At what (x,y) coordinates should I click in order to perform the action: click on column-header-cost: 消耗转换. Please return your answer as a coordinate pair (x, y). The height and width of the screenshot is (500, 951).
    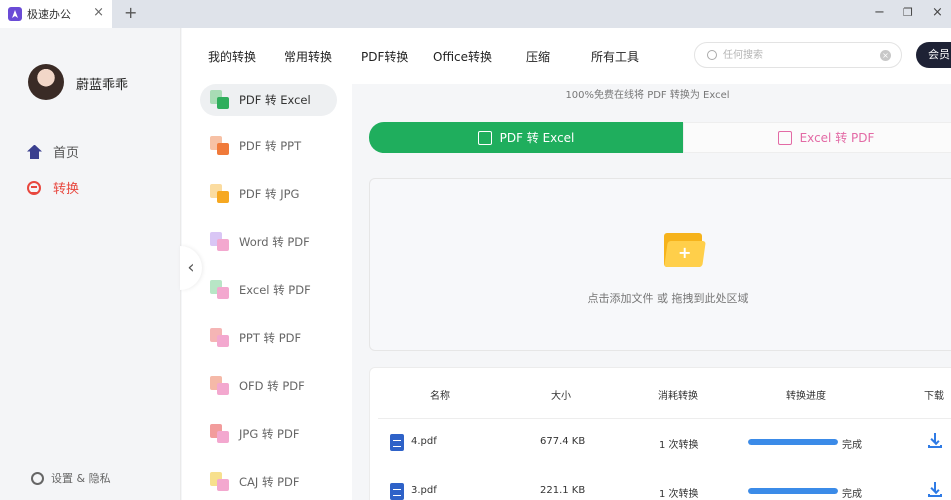
    Looking at the image, I should click on (678, 396).